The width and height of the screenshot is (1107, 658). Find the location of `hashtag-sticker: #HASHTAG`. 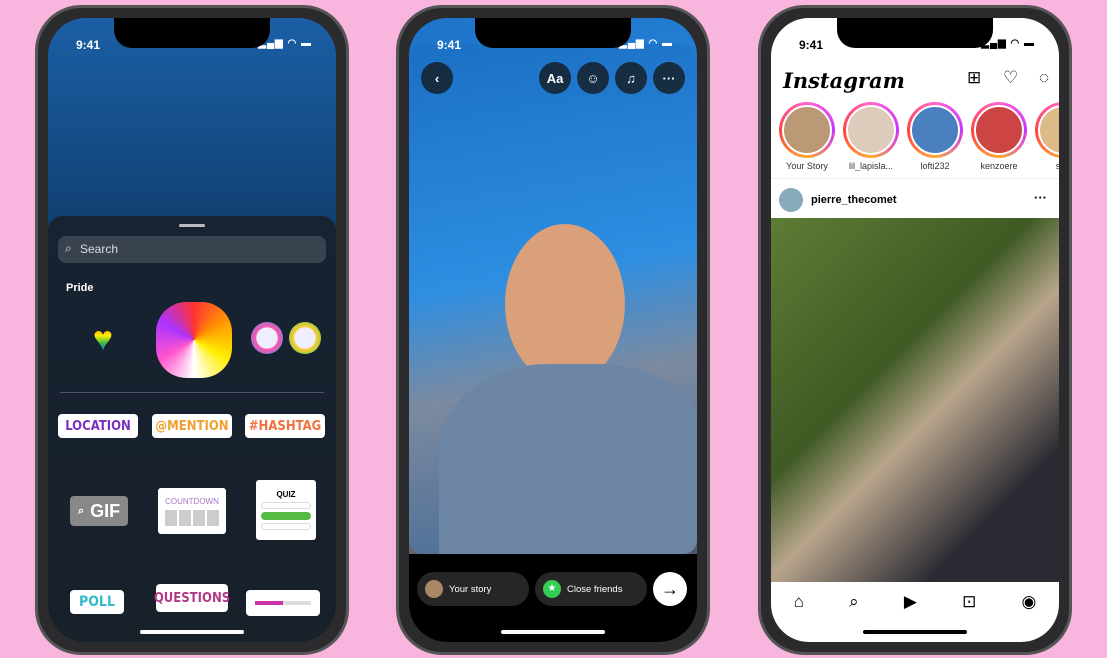

hashtag-sticker: #HASHTAG is located at coordinates (285, 426).